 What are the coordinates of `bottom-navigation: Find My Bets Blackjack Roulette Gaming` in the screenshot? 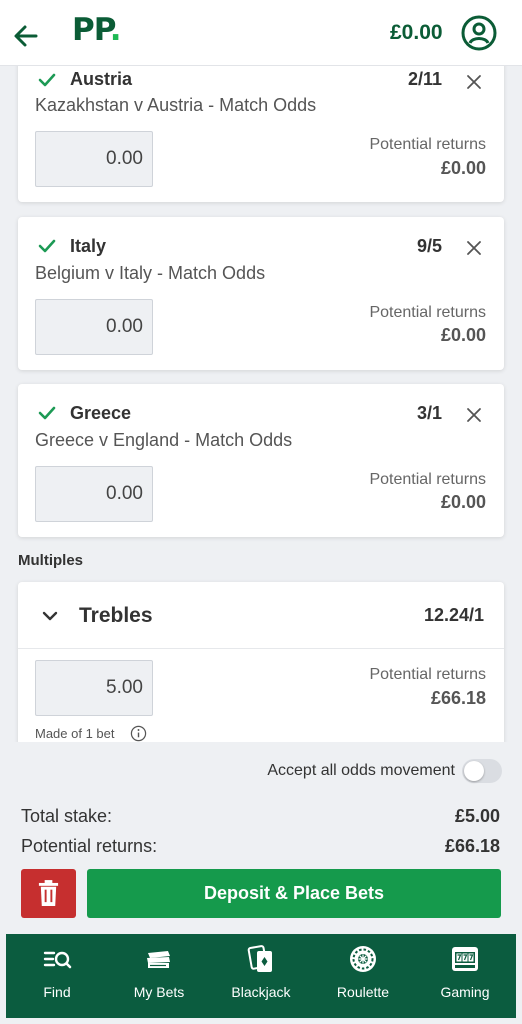 It's located at (261, 976).